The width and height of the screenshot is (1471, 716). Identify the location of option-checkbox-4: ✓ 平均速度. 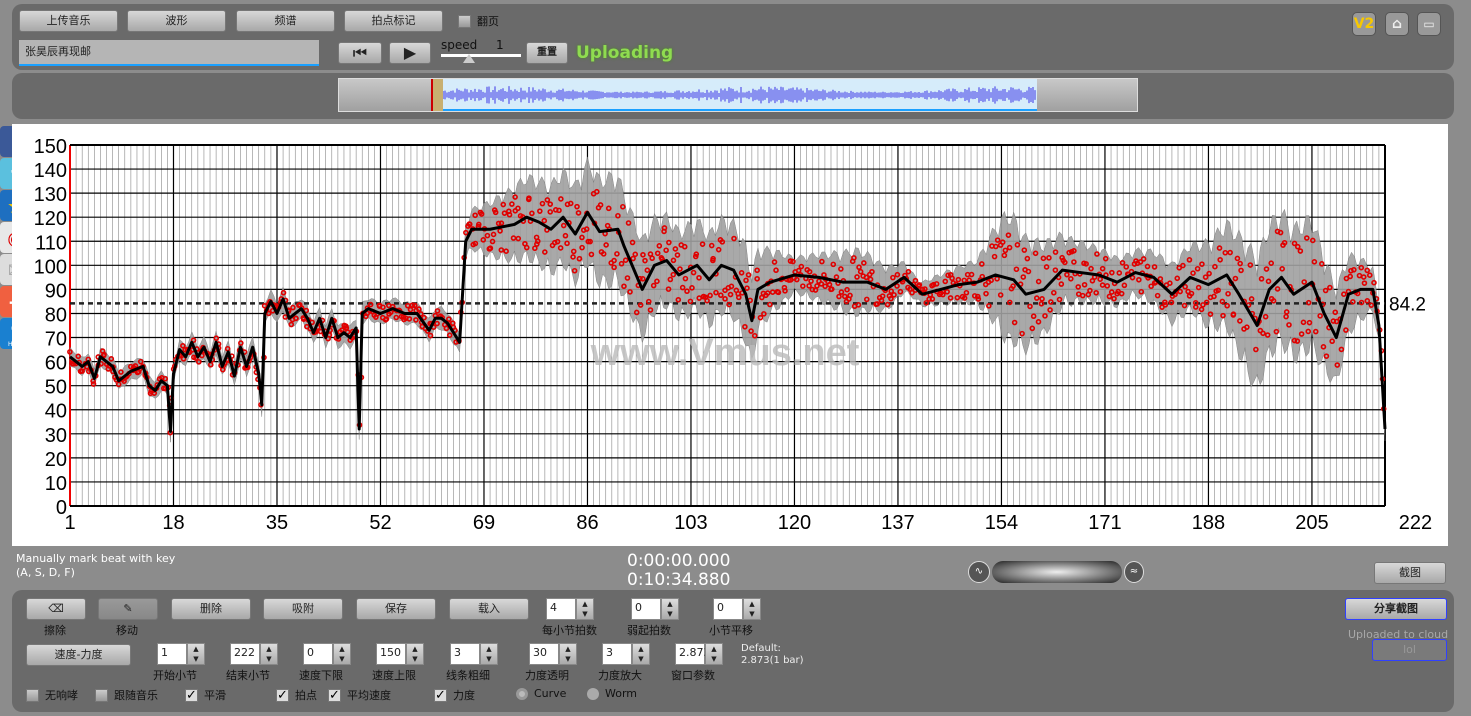
(359, 695).